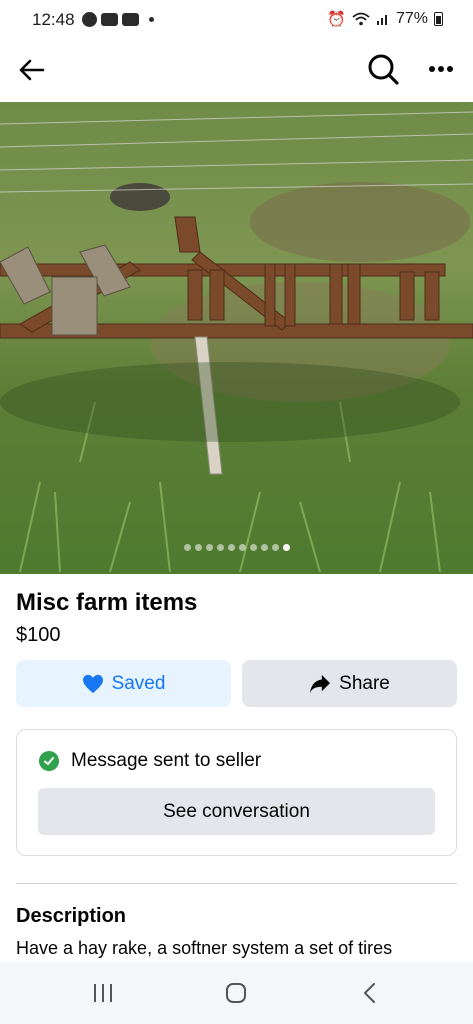  Describe the element at coordinates (236, 811) in the screenshot. I see `see-conversation-button: See conversation` at that location.